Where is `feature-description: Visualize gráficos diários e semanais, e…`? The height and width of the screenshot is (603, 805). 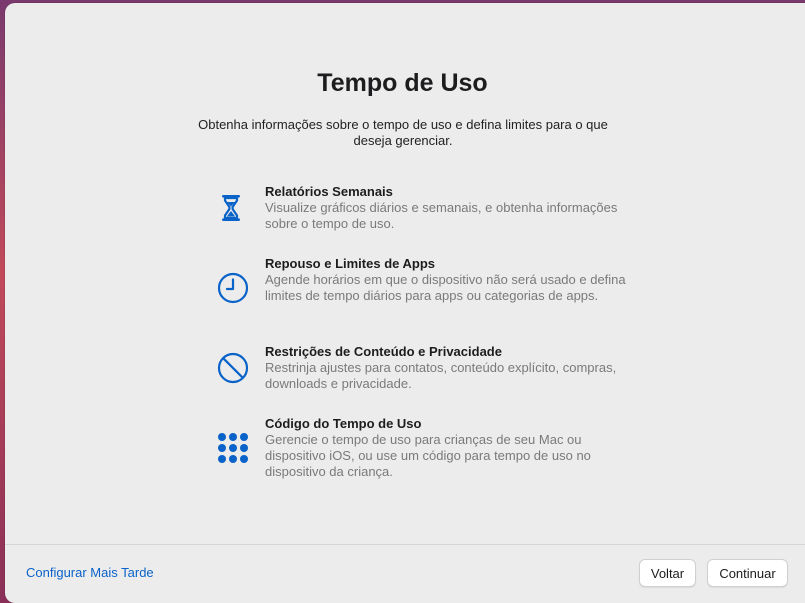
feature-description: Visualize gráficos diários e semanais, e… is located at coordinates (441, 215).